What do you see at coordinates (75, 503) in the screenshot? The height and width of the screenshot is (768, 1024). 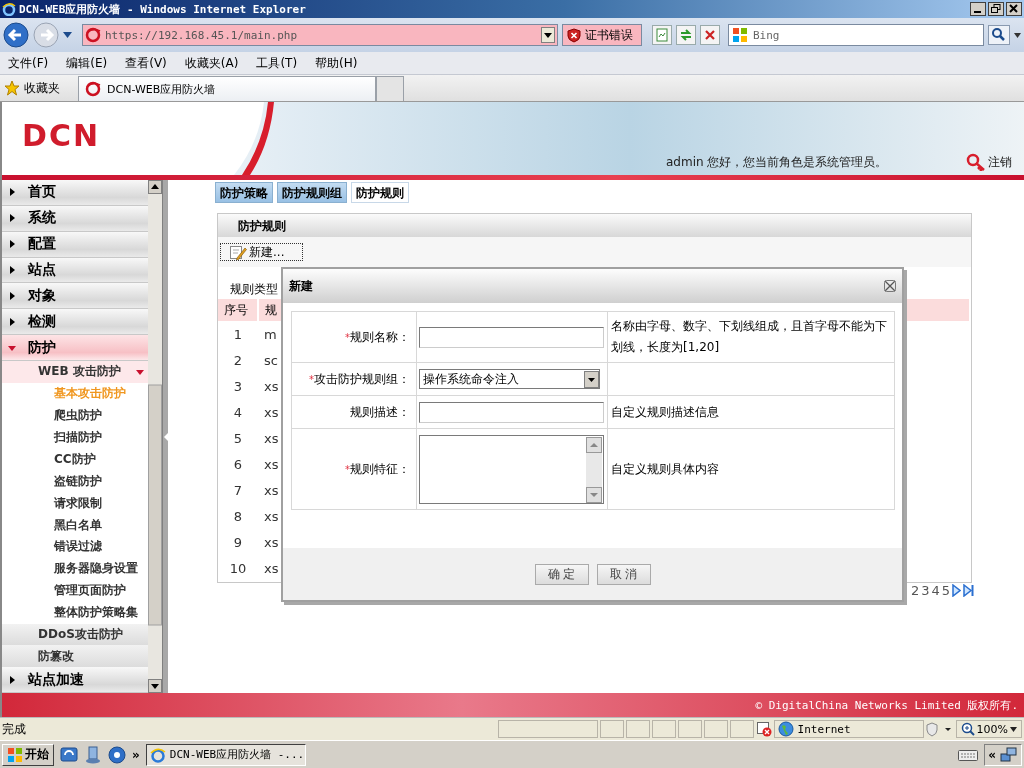 I see `sidebar-link: 请求限制` at bounding box center [75, 503].